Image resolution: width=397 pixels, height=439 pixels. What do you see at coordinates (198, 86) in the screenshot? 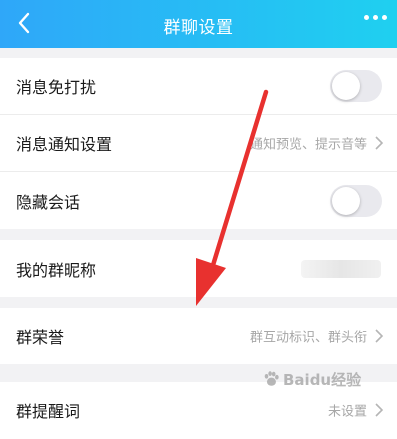
I see `do-not-disturb-row: 消息免打扰` at bounding box center [198, 86].